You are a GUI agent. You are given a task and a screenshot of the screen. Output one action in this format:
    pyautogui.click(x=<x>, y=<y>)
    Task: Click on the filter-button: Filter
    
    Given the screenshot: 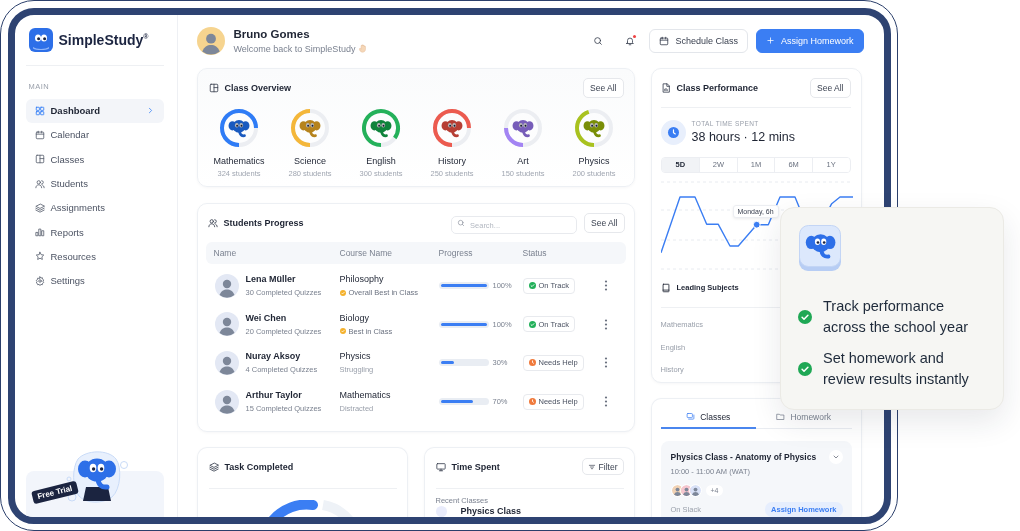 What is the action you would take?
    pyautogui.click(x=602, y=466)
    